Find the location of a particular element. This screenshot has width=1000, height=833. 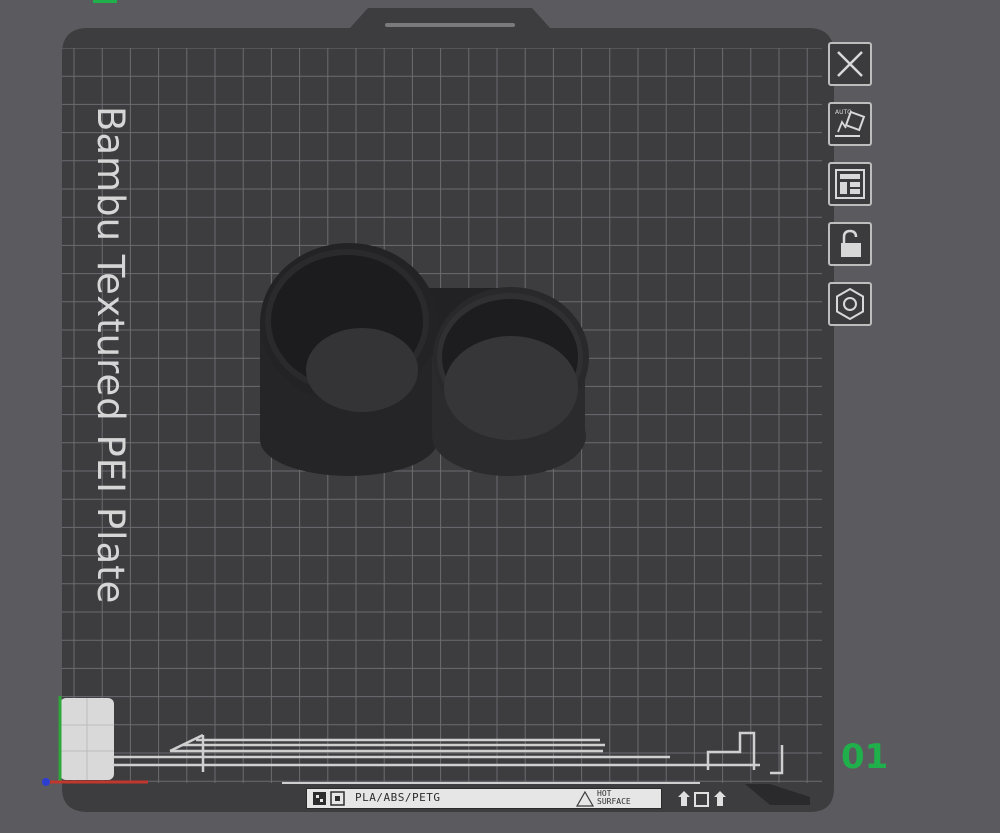

settings-button is located at coordinates (850, 304).